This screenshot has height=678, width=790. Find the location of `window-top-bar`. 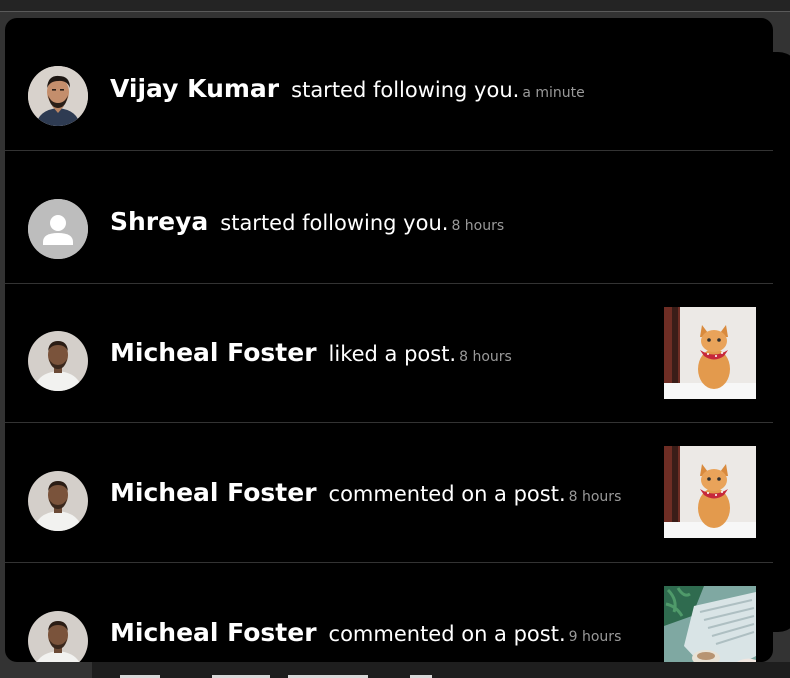

window-top-bar is located at coordinates (395, 6).